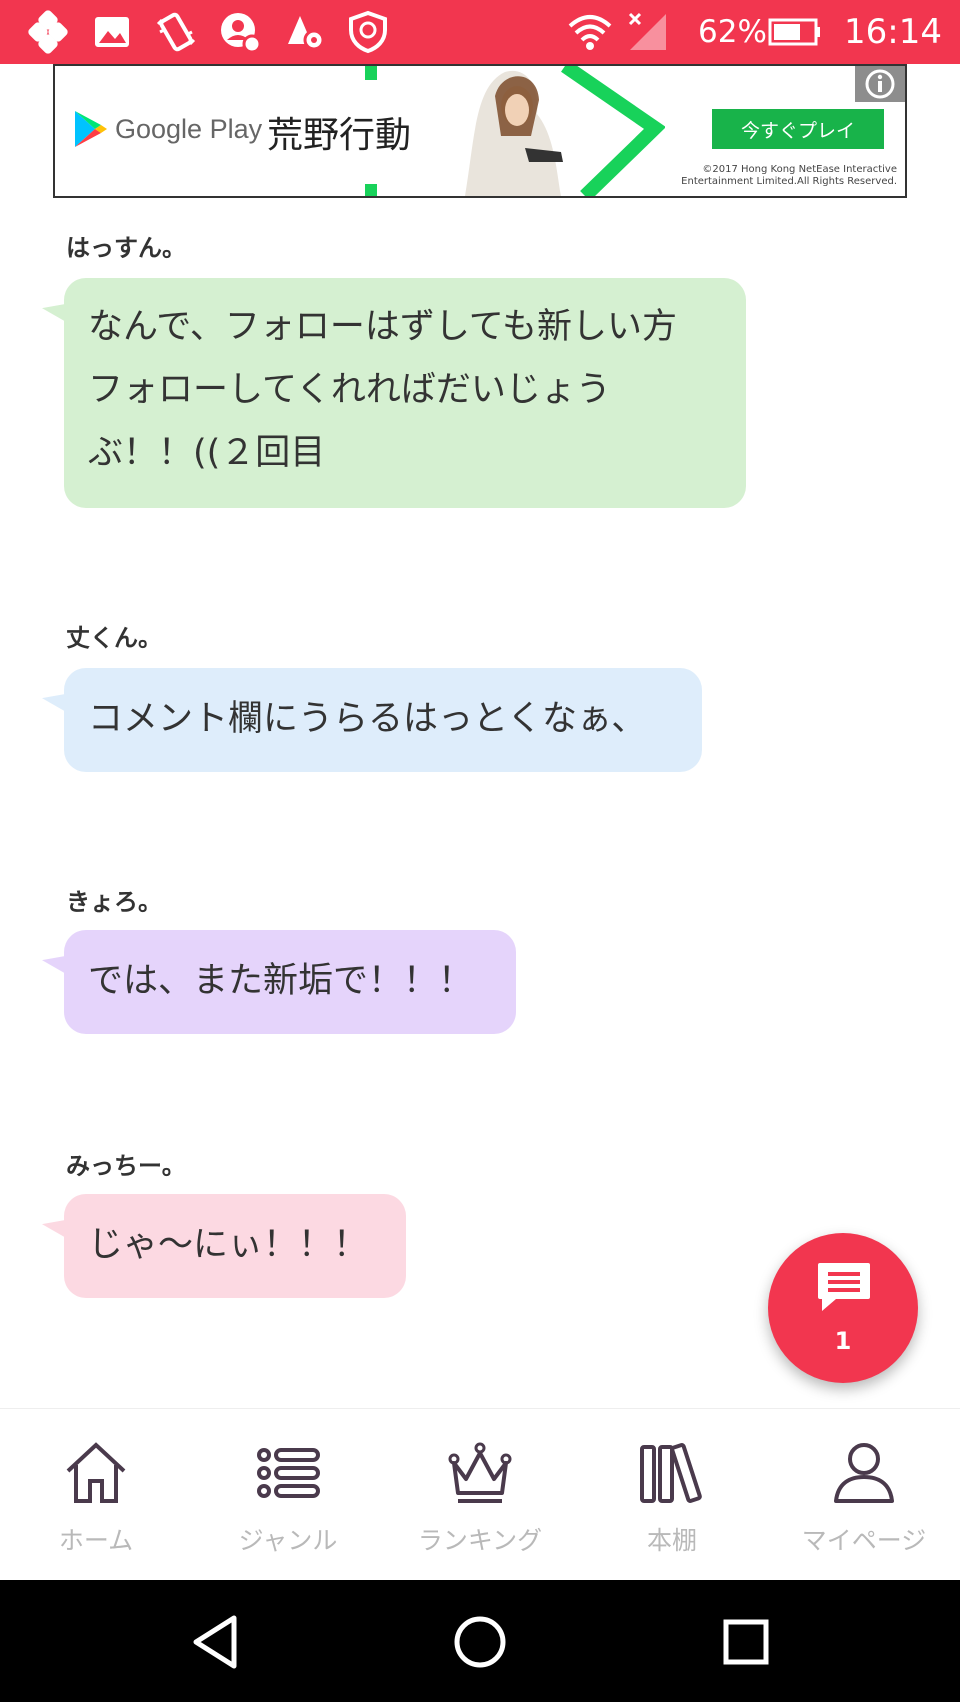 The height and width of the screenshot is (1702, 960). Describe the element at coordinates (216, 1642) in the screenshot. I see `back-icon` at that location.